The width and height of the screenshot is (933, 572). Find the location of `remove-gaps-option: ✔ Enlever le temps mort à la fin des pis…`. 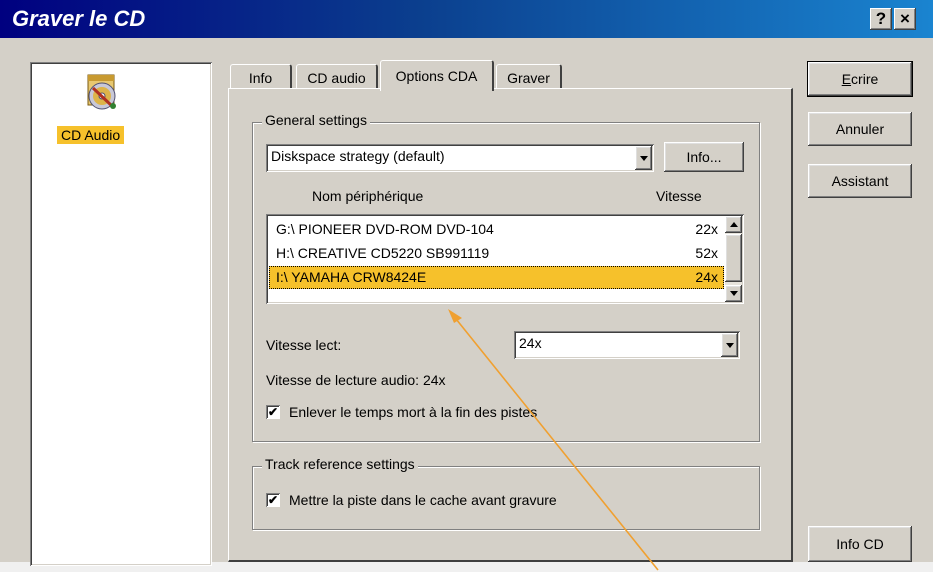

remove-gaps-option: ✔ Enlever le temps mort à la fin des pis… is located at coordinates (401, 412).